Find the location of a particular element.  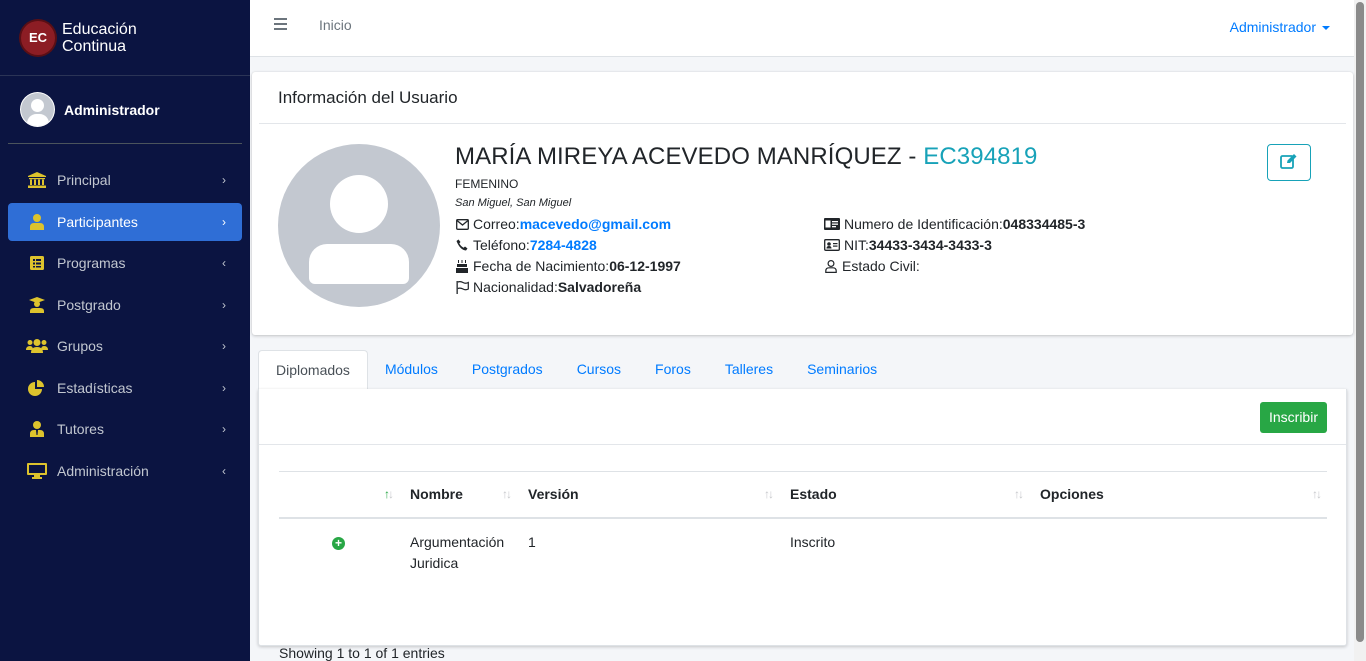

cell-version: 1 is located at coordinates (532, 541).